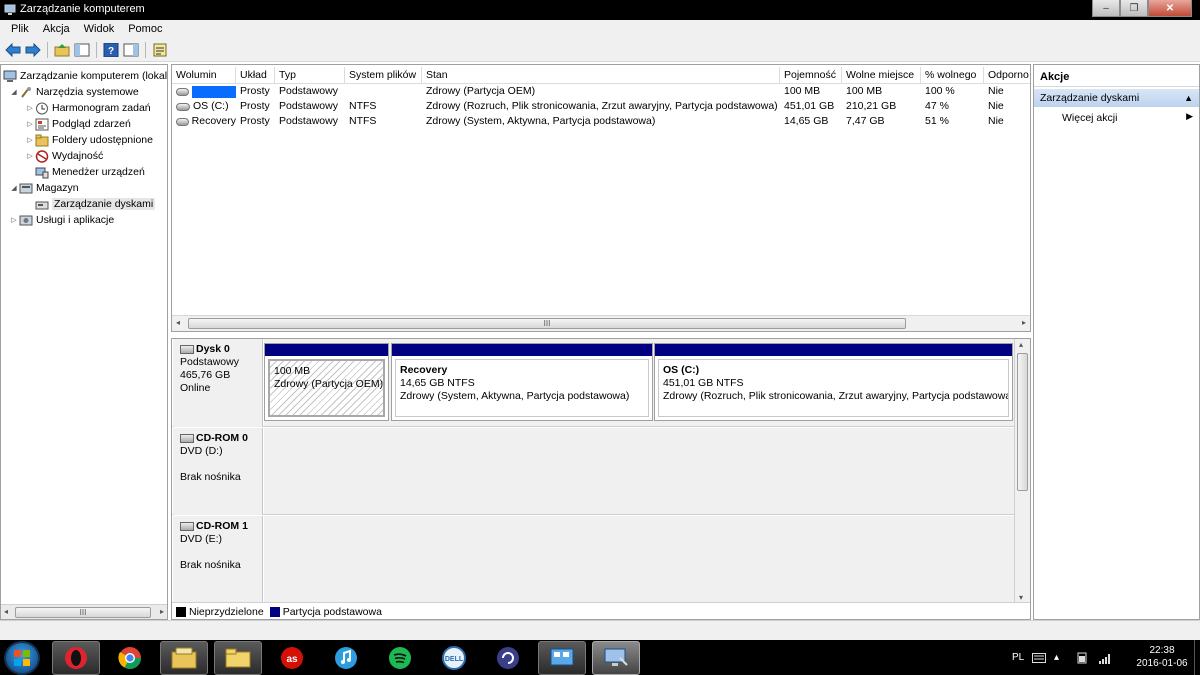 The height and width of the screenshot is (675, 1200). Describe the element at coordinates (85, 76) in the screenshot. I see `tree-item-computer-management: Zarządzanie komputerem (lokalny)` at that location.